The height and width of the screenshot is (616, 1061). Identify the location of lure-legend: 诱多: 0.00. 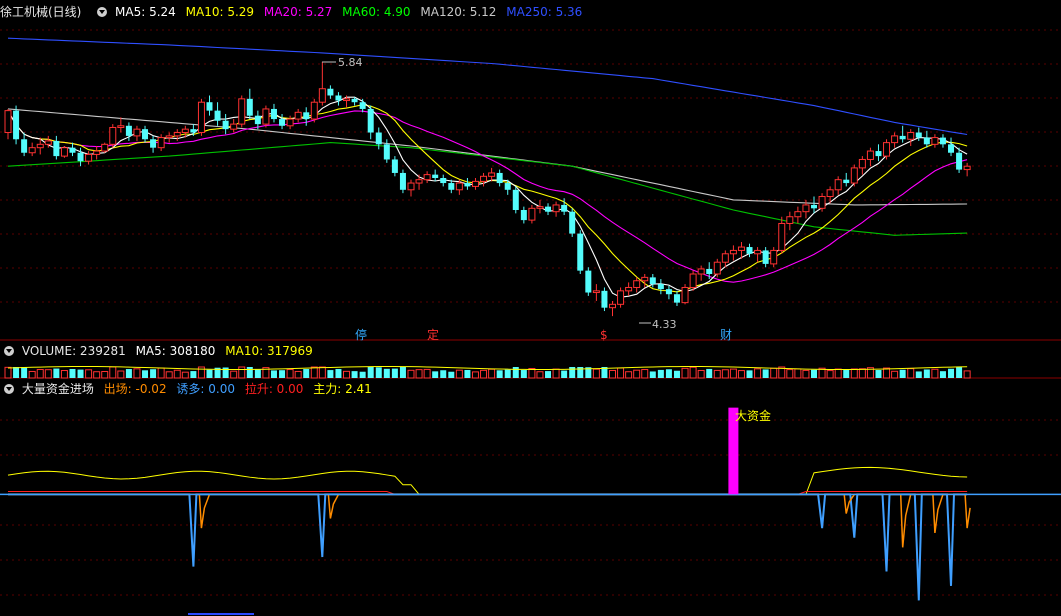
(205, 389).